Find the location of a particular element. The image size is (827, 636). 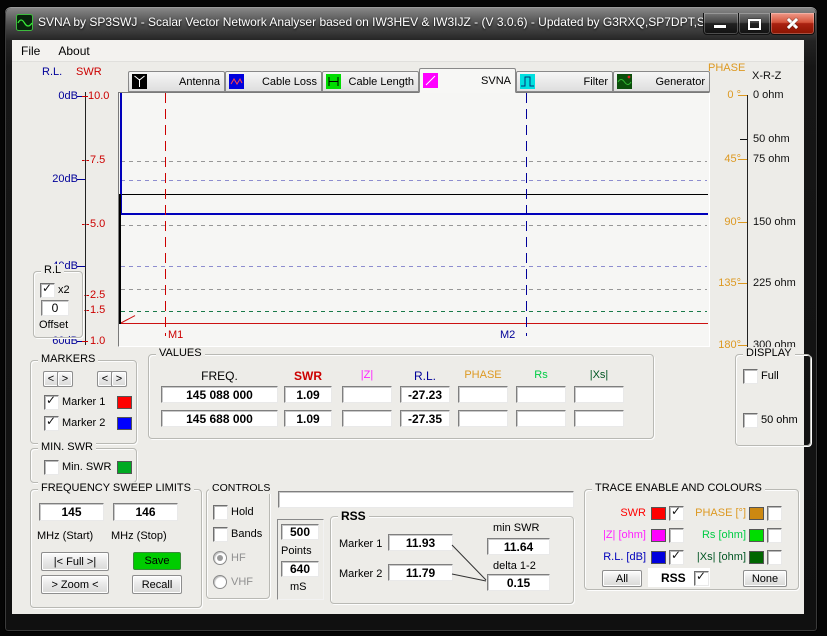

points-input is located at coordinates (300, 532).